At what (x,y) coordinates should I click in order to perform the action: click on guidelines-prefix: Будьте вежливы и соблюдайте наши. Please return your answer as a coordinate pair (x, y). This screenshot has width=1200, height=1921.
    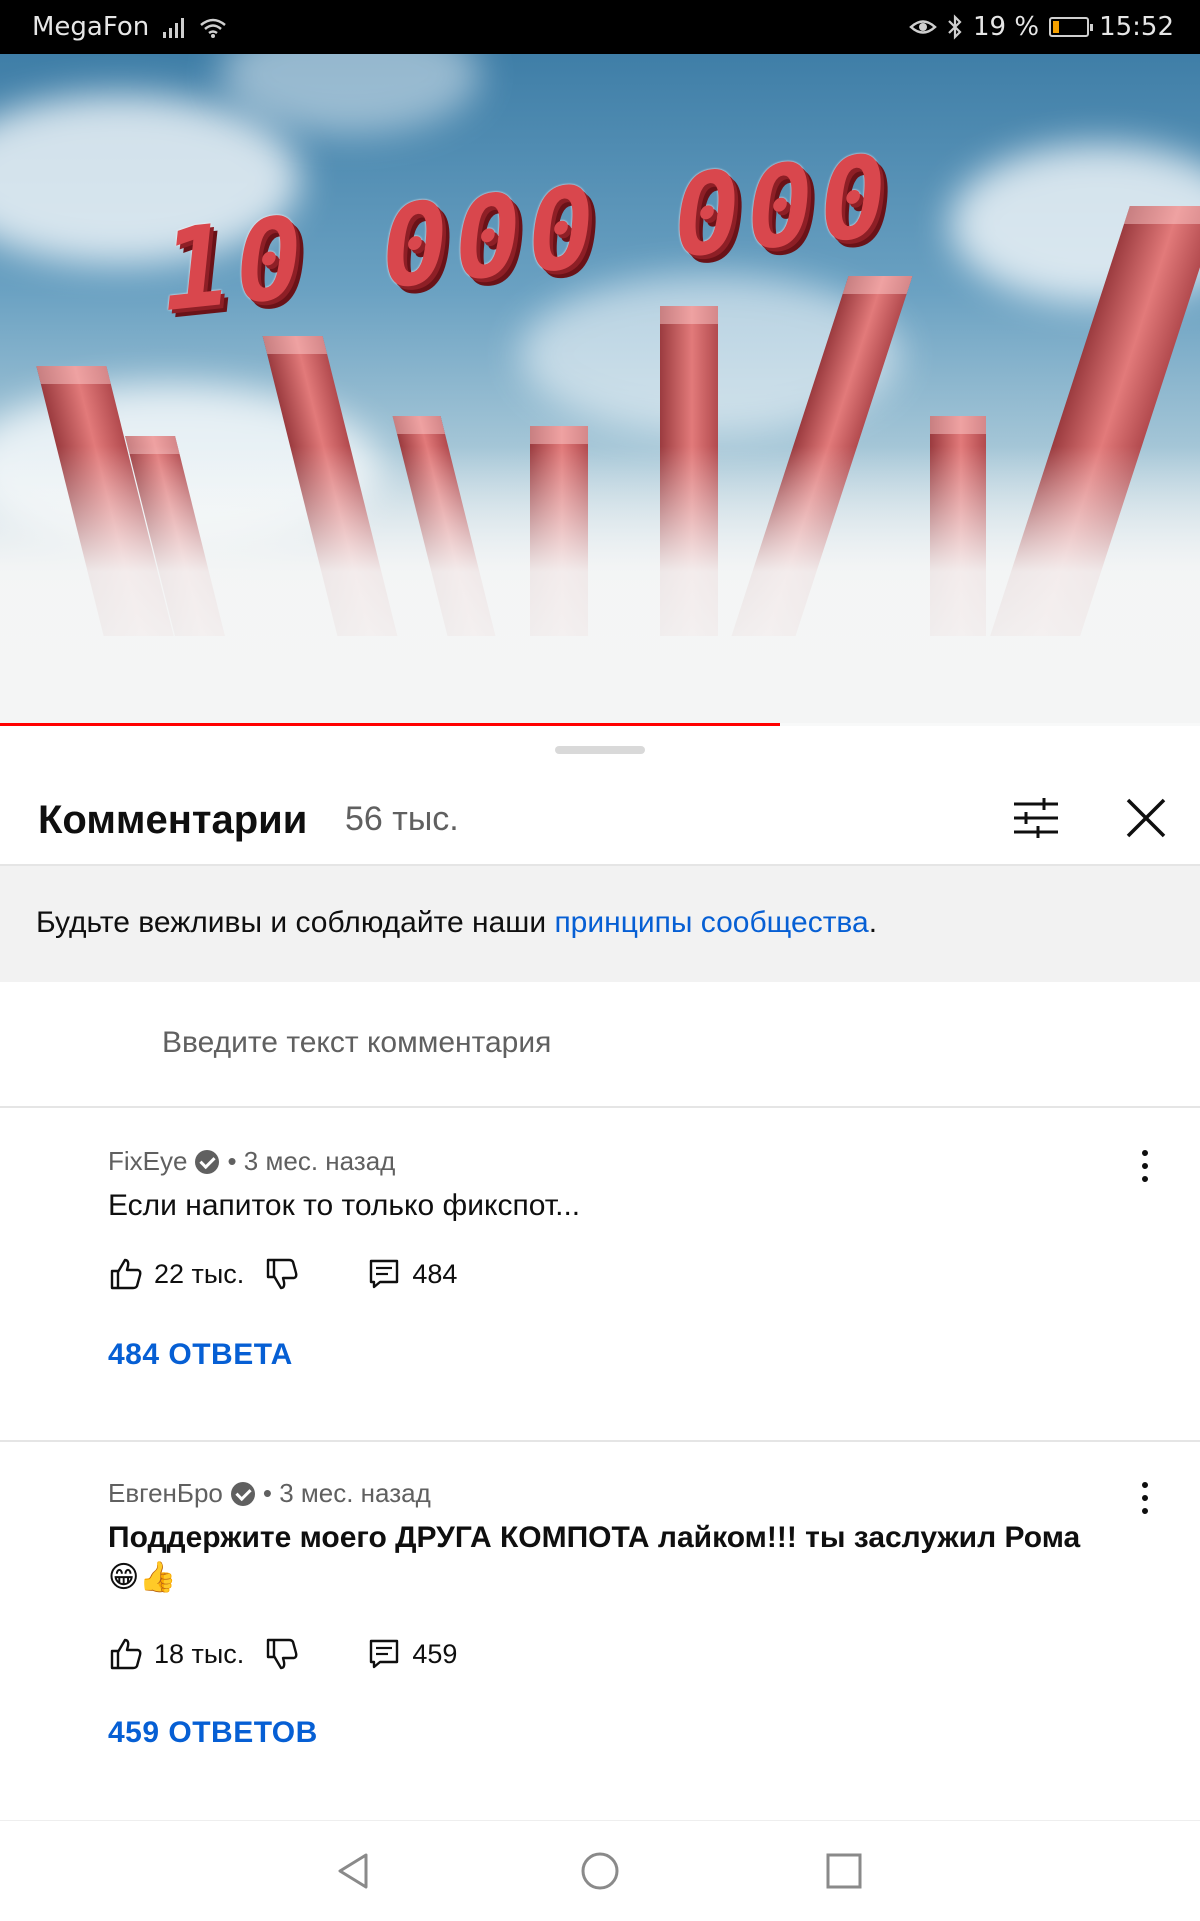
    Looking at the image, I should click on (295, 922).